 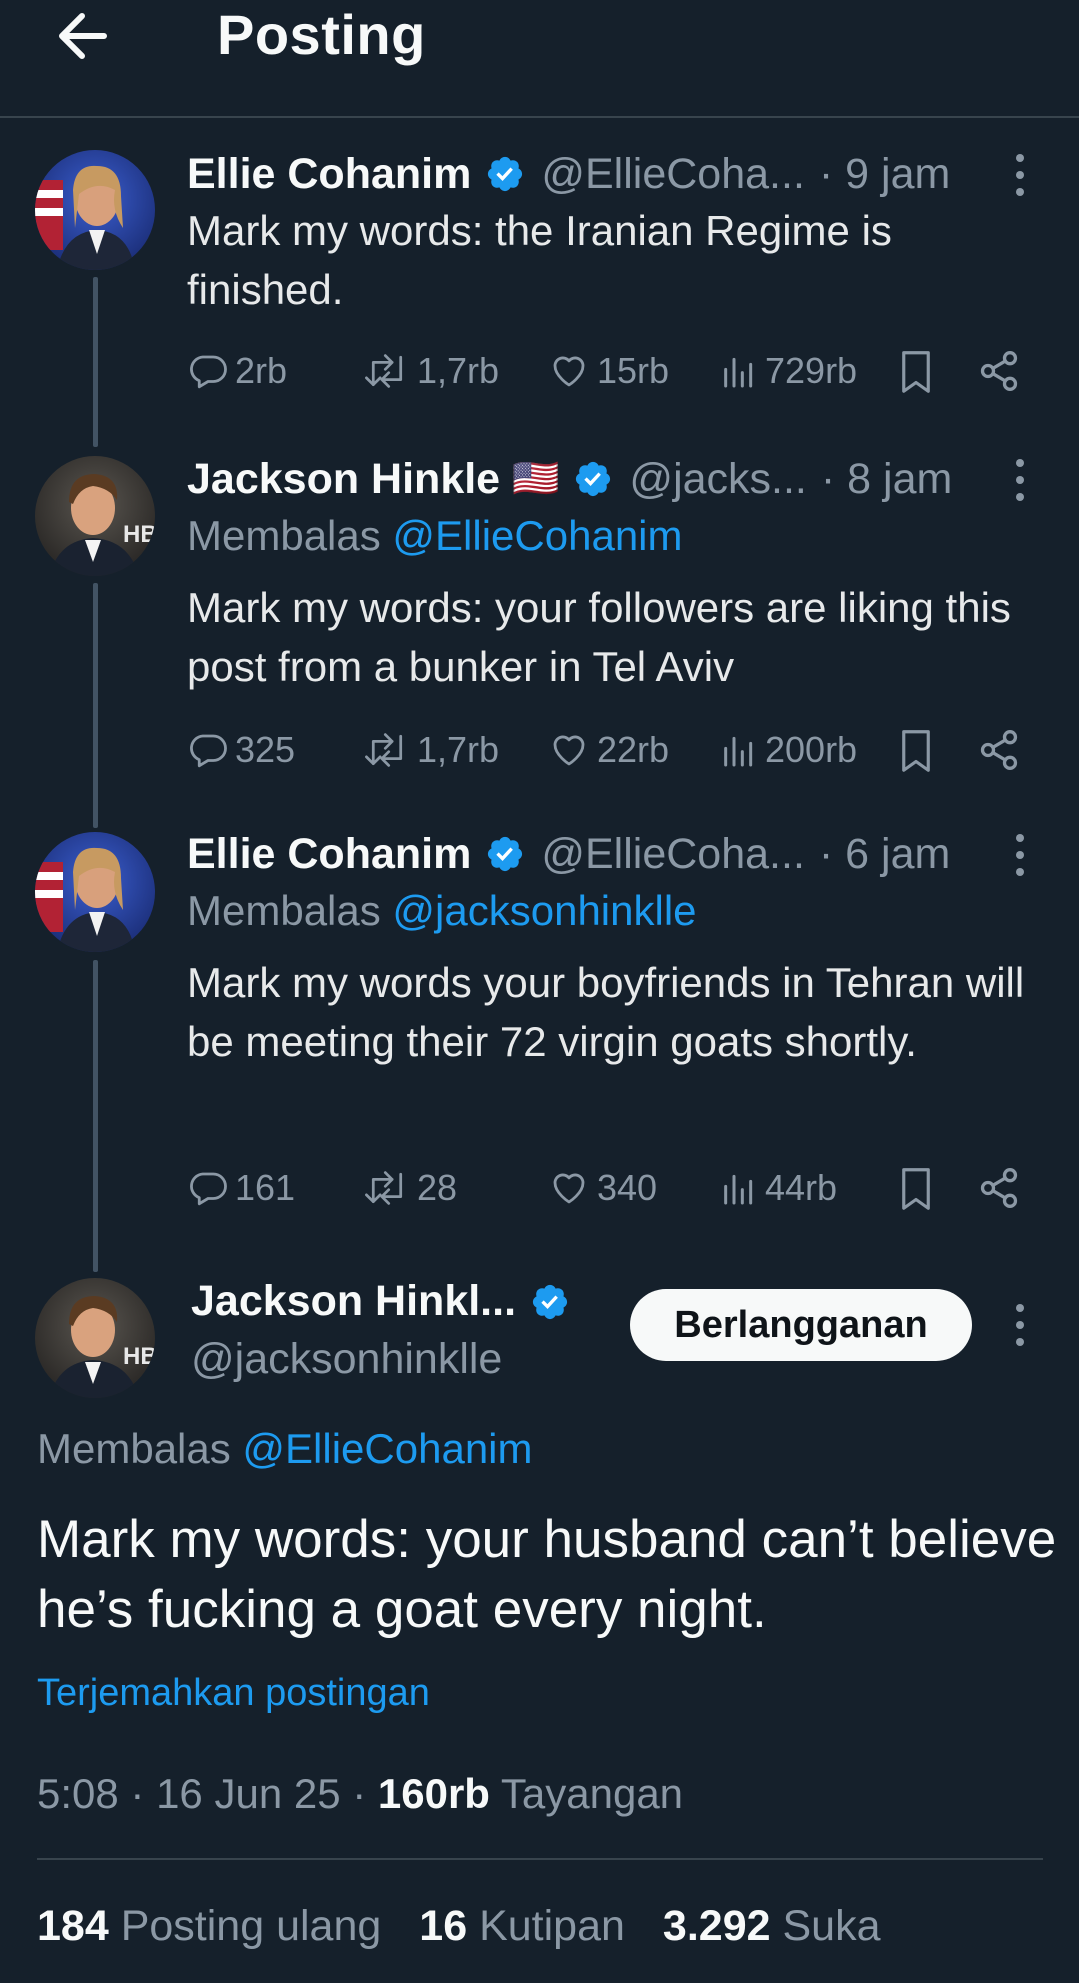 I want to click on reply-context: Membalas @jacksonhinklle, so click(x=442, y=911).